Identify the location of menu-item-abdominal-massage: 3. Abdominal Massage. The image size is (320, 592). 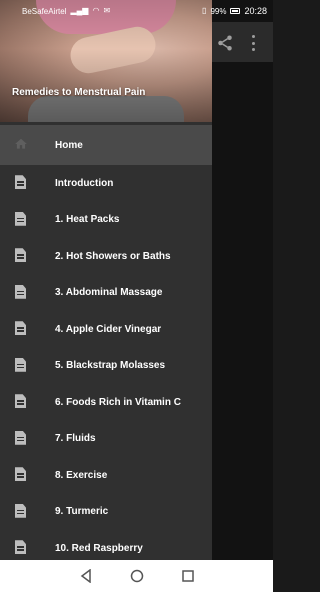
(106, 293).